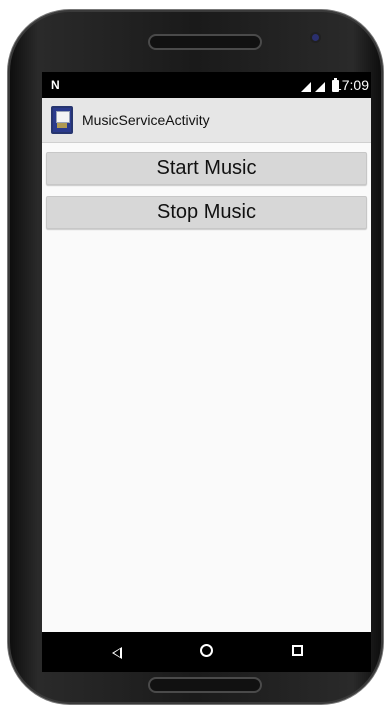 The width and height of the screenshot is (391, 710). What do you see at coordinates (206, 168) in the screenshot?
I see `start-music-button: Start Music` at bounding box center [206, 168].